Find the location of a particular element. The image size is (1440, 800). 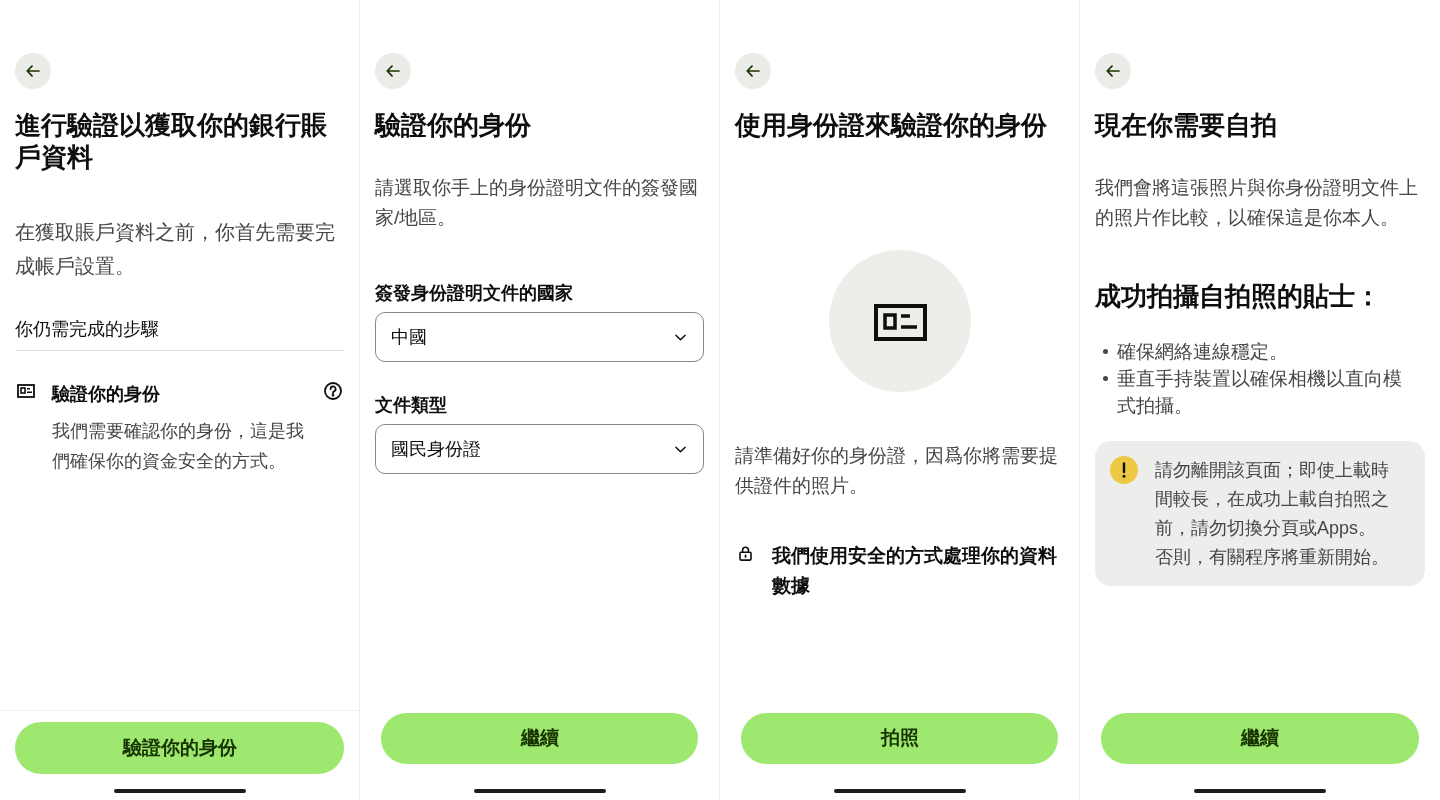

tip-text: 垂直手持裝置以確保相機以直向模式拍攝。 is located at coordinates (1260, 392).